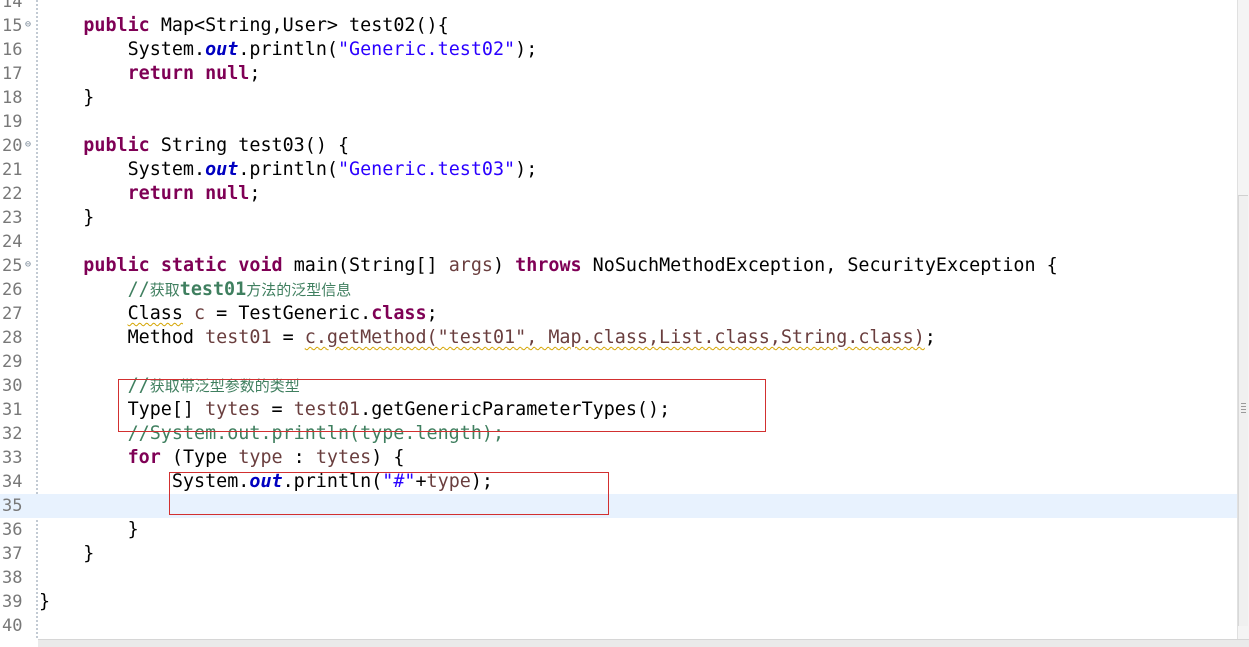 Image resolution: width=1249 pixels, height=647 pixels. Describe the element at coordinates (12, 338) in the screenshot. I see `line-number: 28` at that location.